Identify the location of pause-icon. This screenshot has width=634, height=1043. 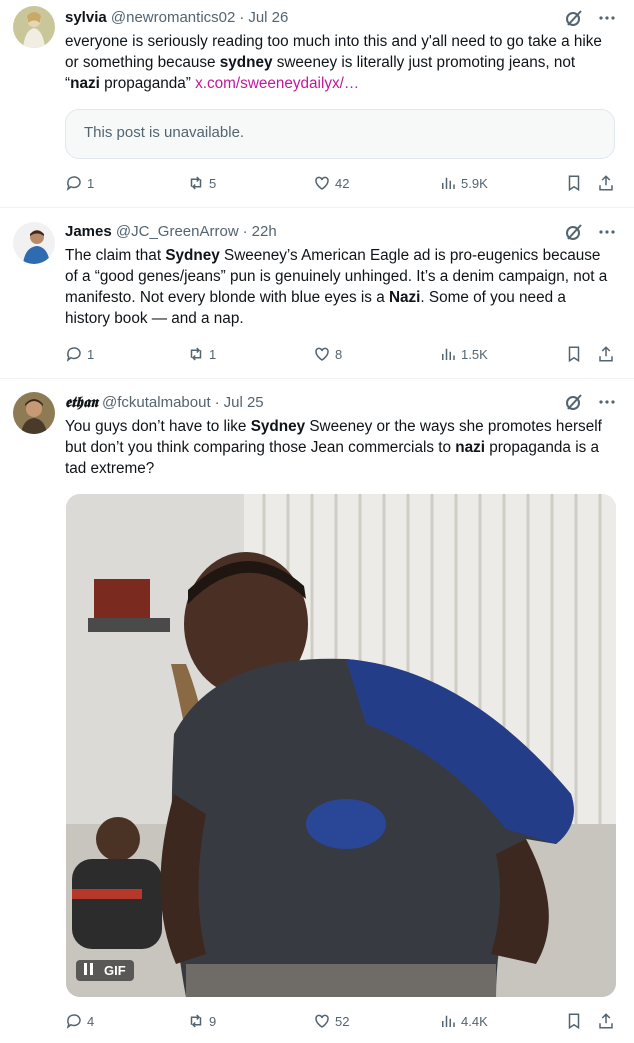
(89, 970).